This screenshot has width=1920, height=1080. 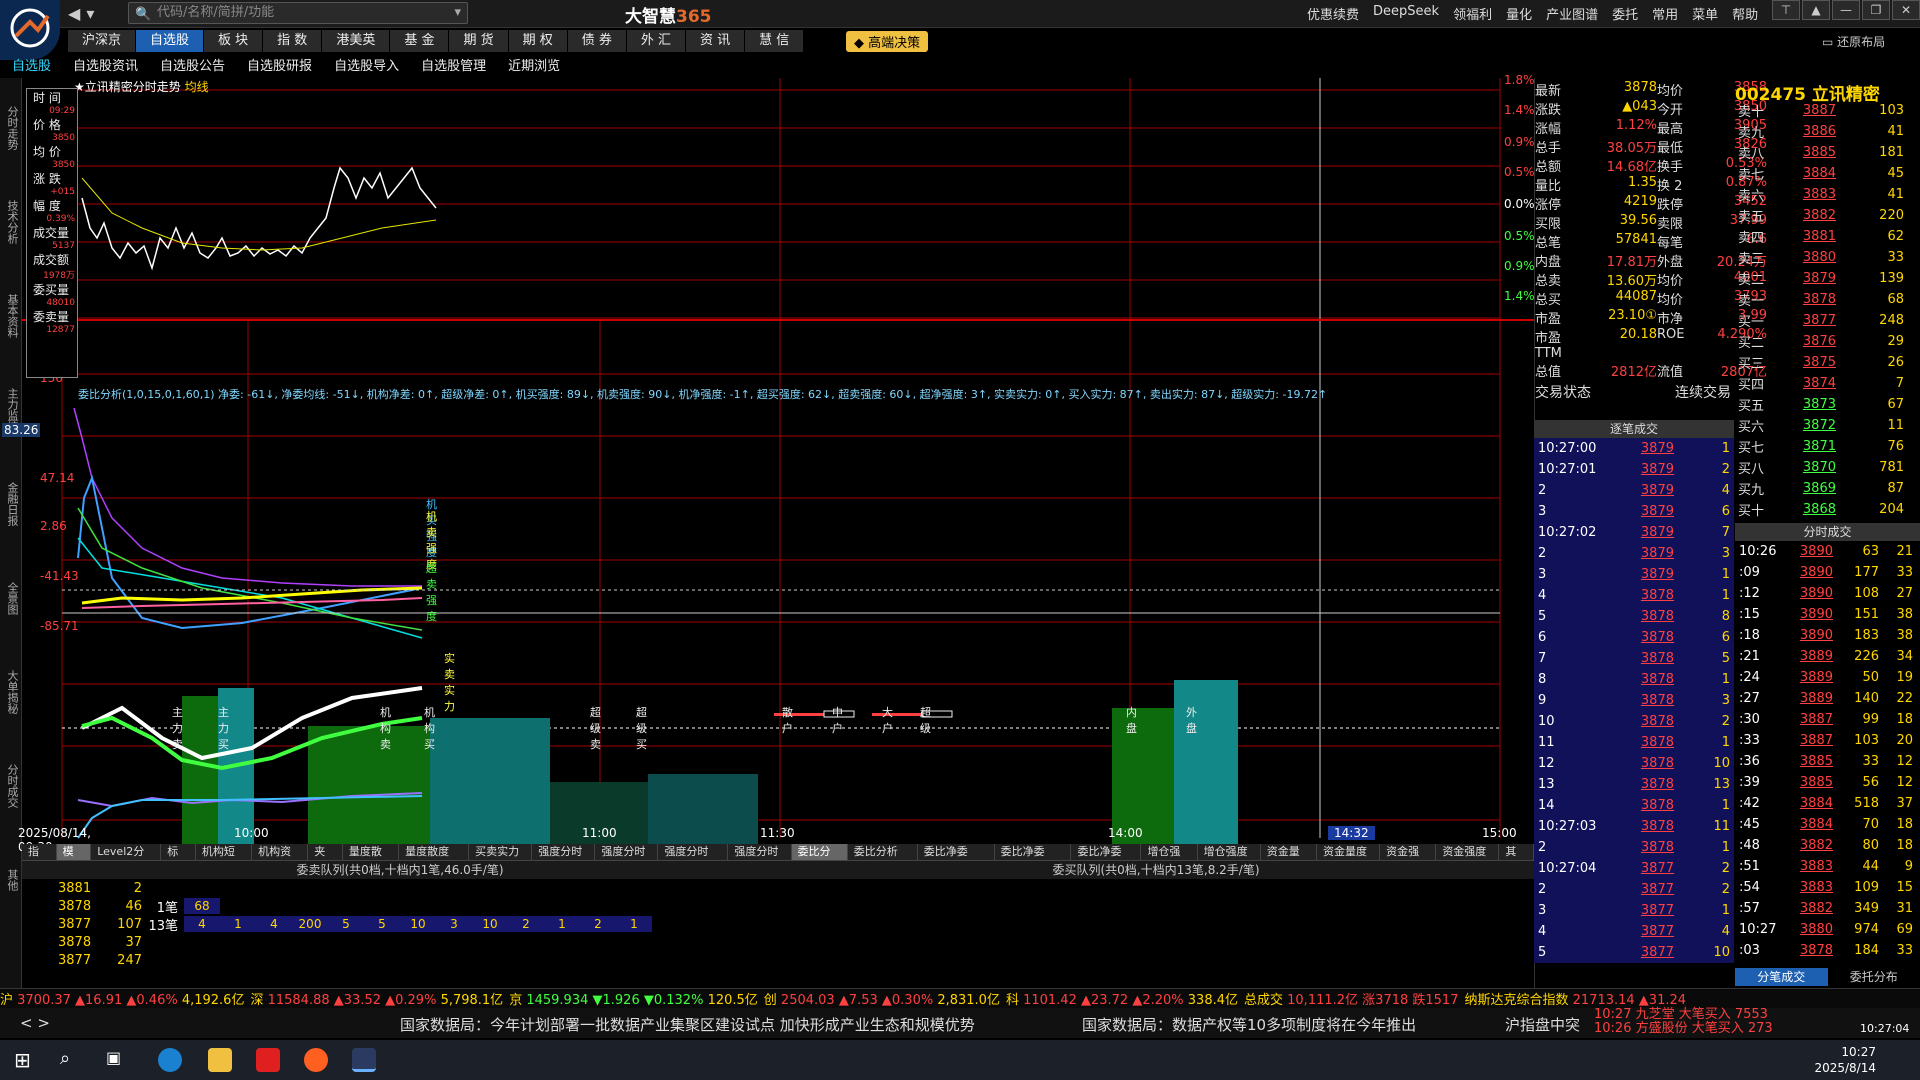 What do you see at coordinates (1542, 1024) in the screenshot?
I see `news-item-3: 沪指盘中突` at bounding box center [1542, 1024].